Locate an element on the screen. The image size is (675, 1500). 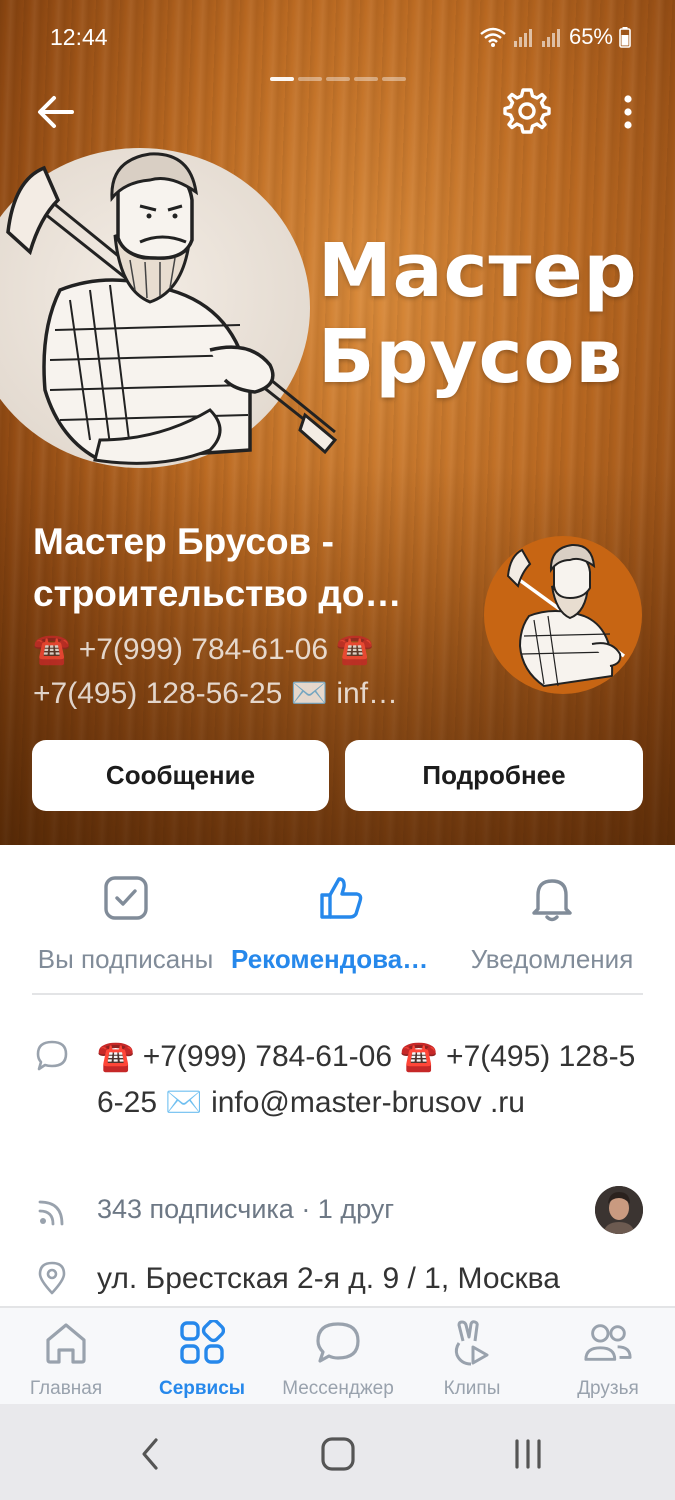
home-icon is located at coordinates (66, 1343).